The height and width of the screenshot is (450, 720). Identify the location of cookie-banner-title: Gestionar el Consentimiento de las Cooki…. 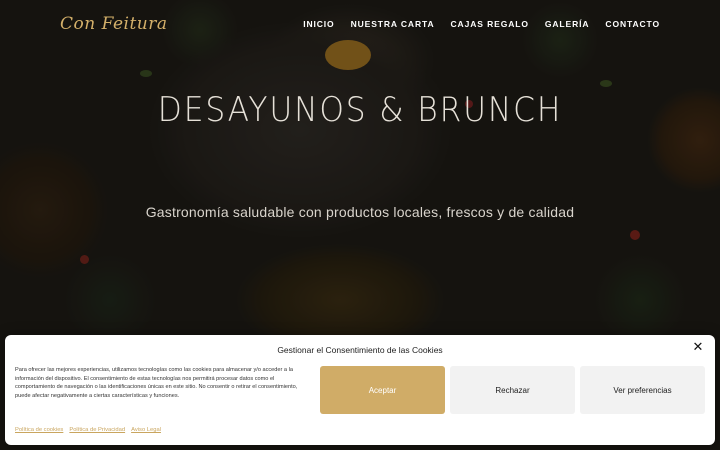
(360, 350).